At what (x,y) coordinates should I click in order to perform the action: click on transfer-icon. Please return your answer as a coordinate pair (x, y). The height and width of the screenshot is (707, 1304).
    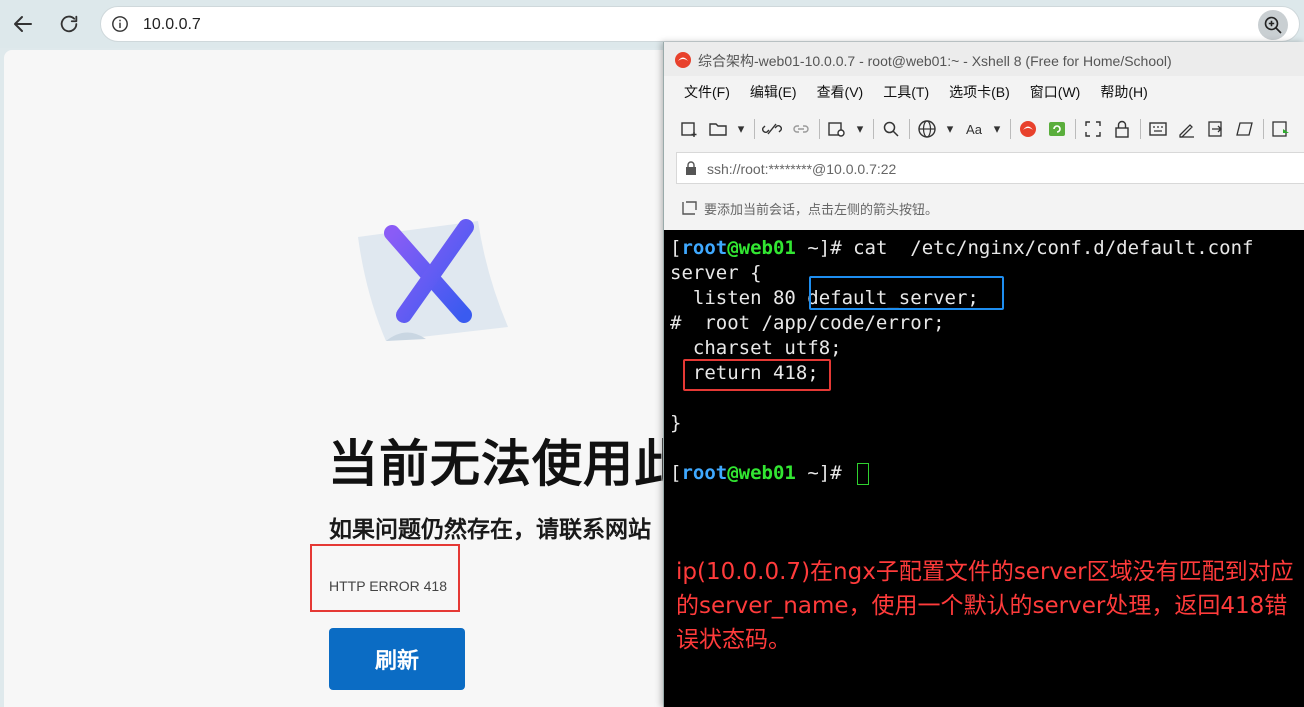
    Looking at the image, I should click on (1216, 129).